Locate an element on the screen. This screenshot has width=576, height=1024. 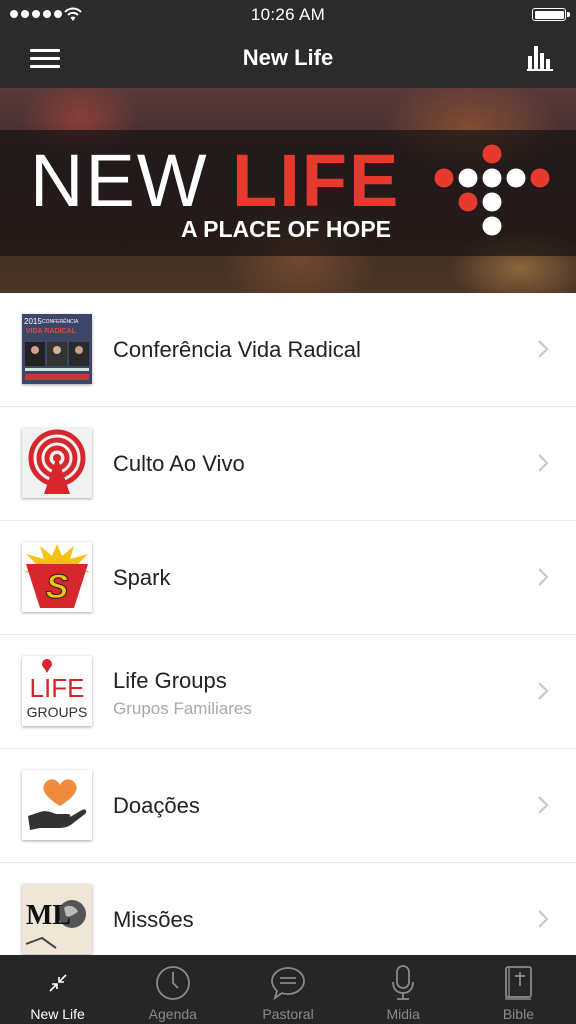
banner-tagline: A PLACE OF HOPE is located at coordinates (286, 229).